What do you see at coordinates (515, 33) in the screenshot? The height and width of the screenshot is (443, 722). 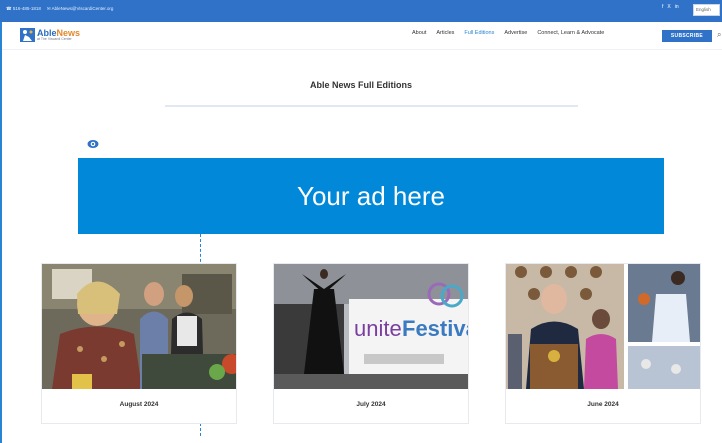 I see `nav-item-advertise: Advertise` at bounding box center [515, 33].